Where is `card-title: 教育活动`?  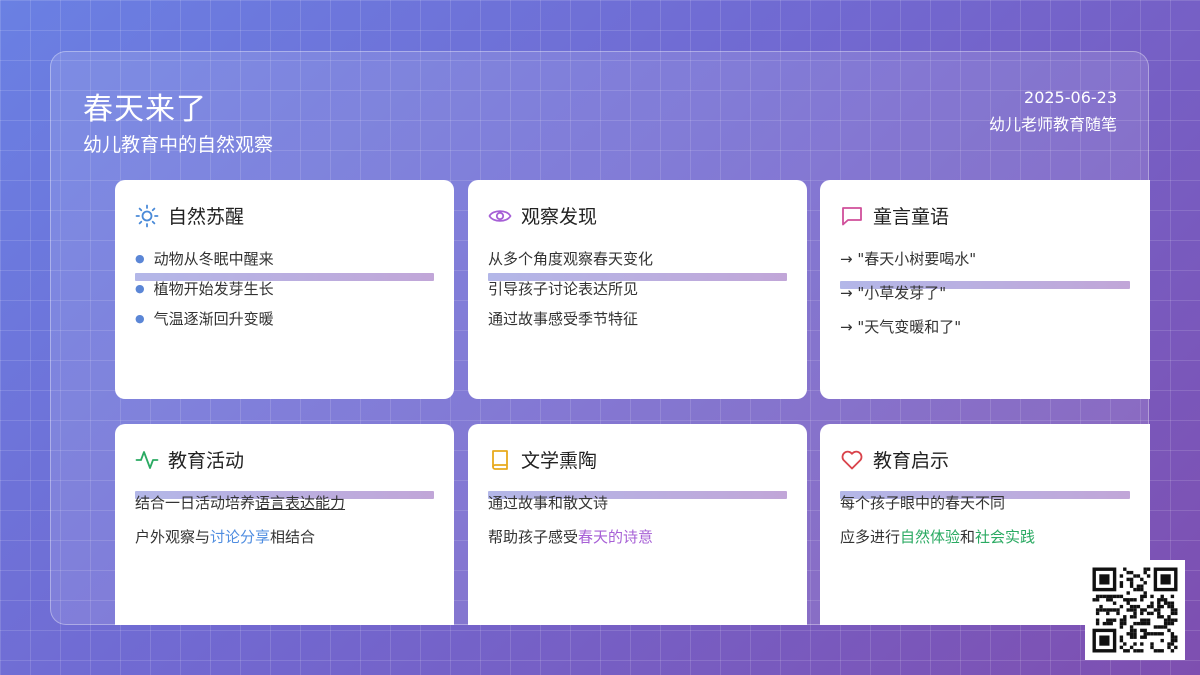 card-title: 教育活动 is located at coordinates (206, 461).